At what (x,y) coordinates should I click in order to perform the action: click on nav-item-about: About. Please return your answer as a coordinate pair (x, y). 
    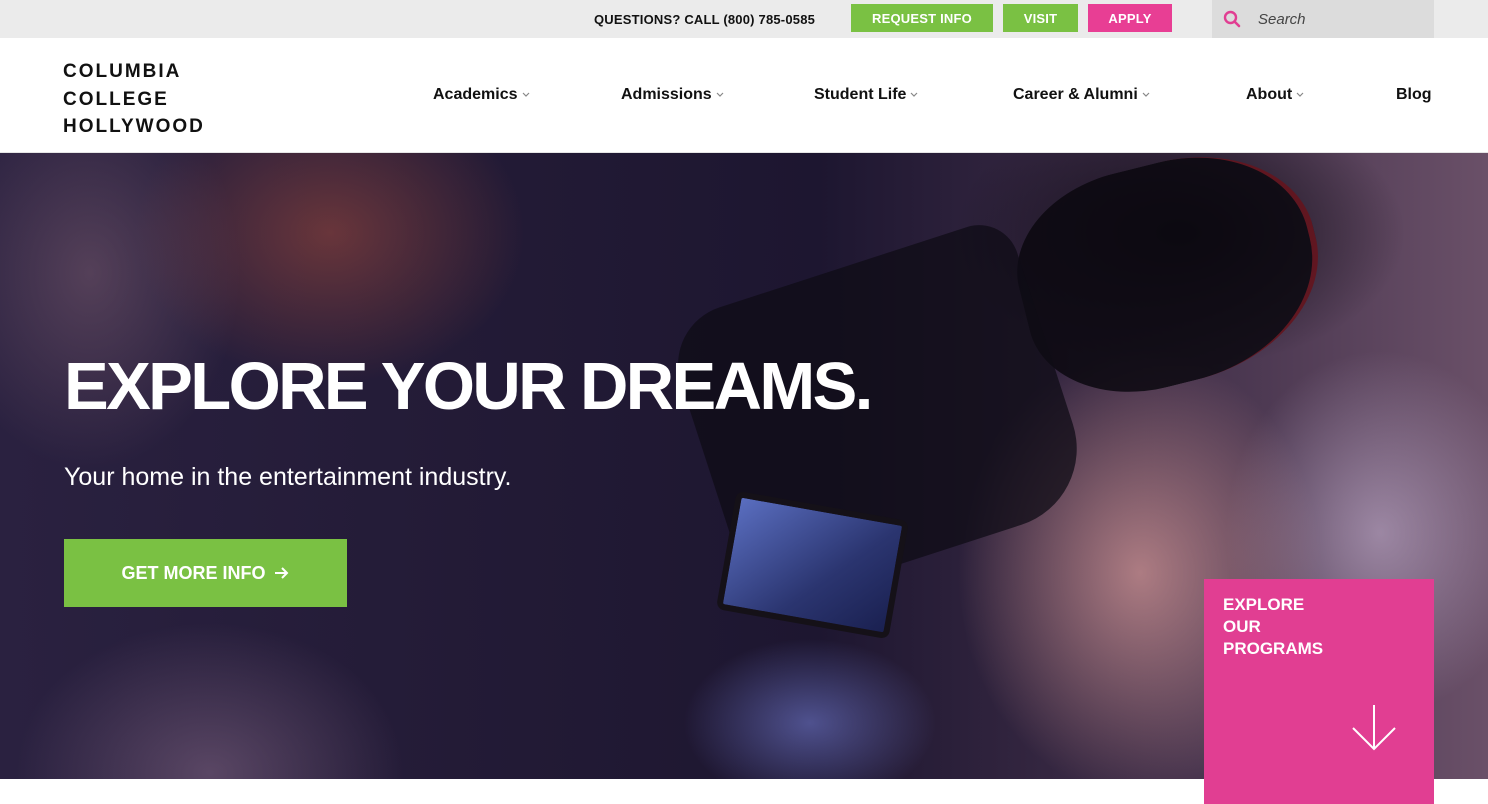
    Looking at the image, I should click on (1275, 95).